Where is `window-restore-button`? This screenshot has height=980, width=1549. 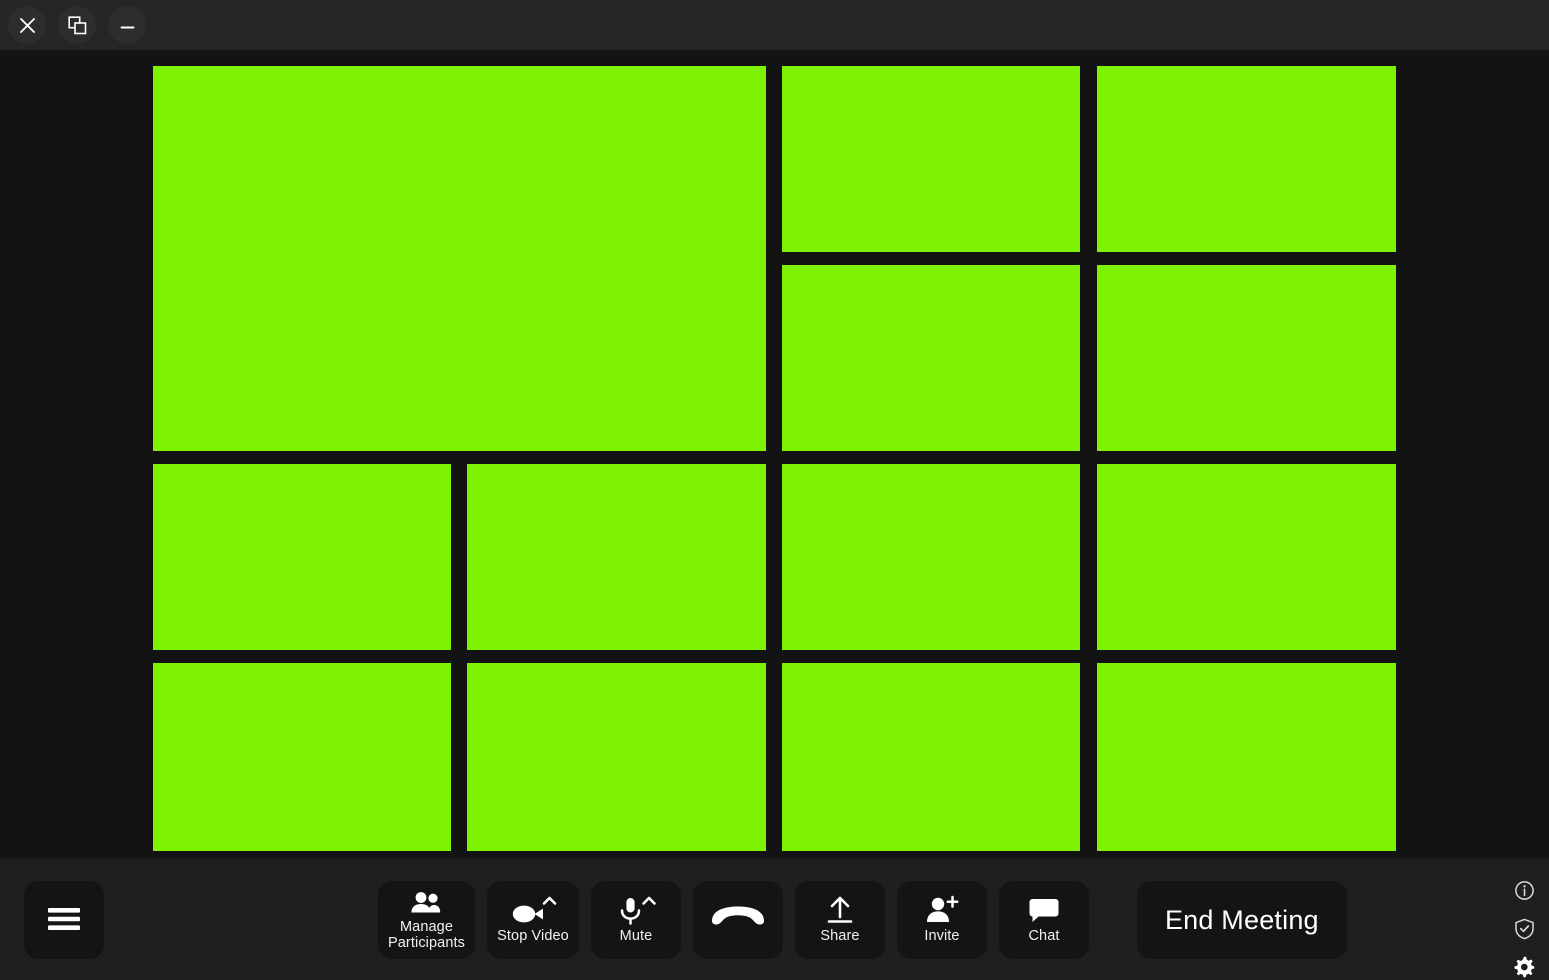
window-restore-button is located at coordinates (77, 25).